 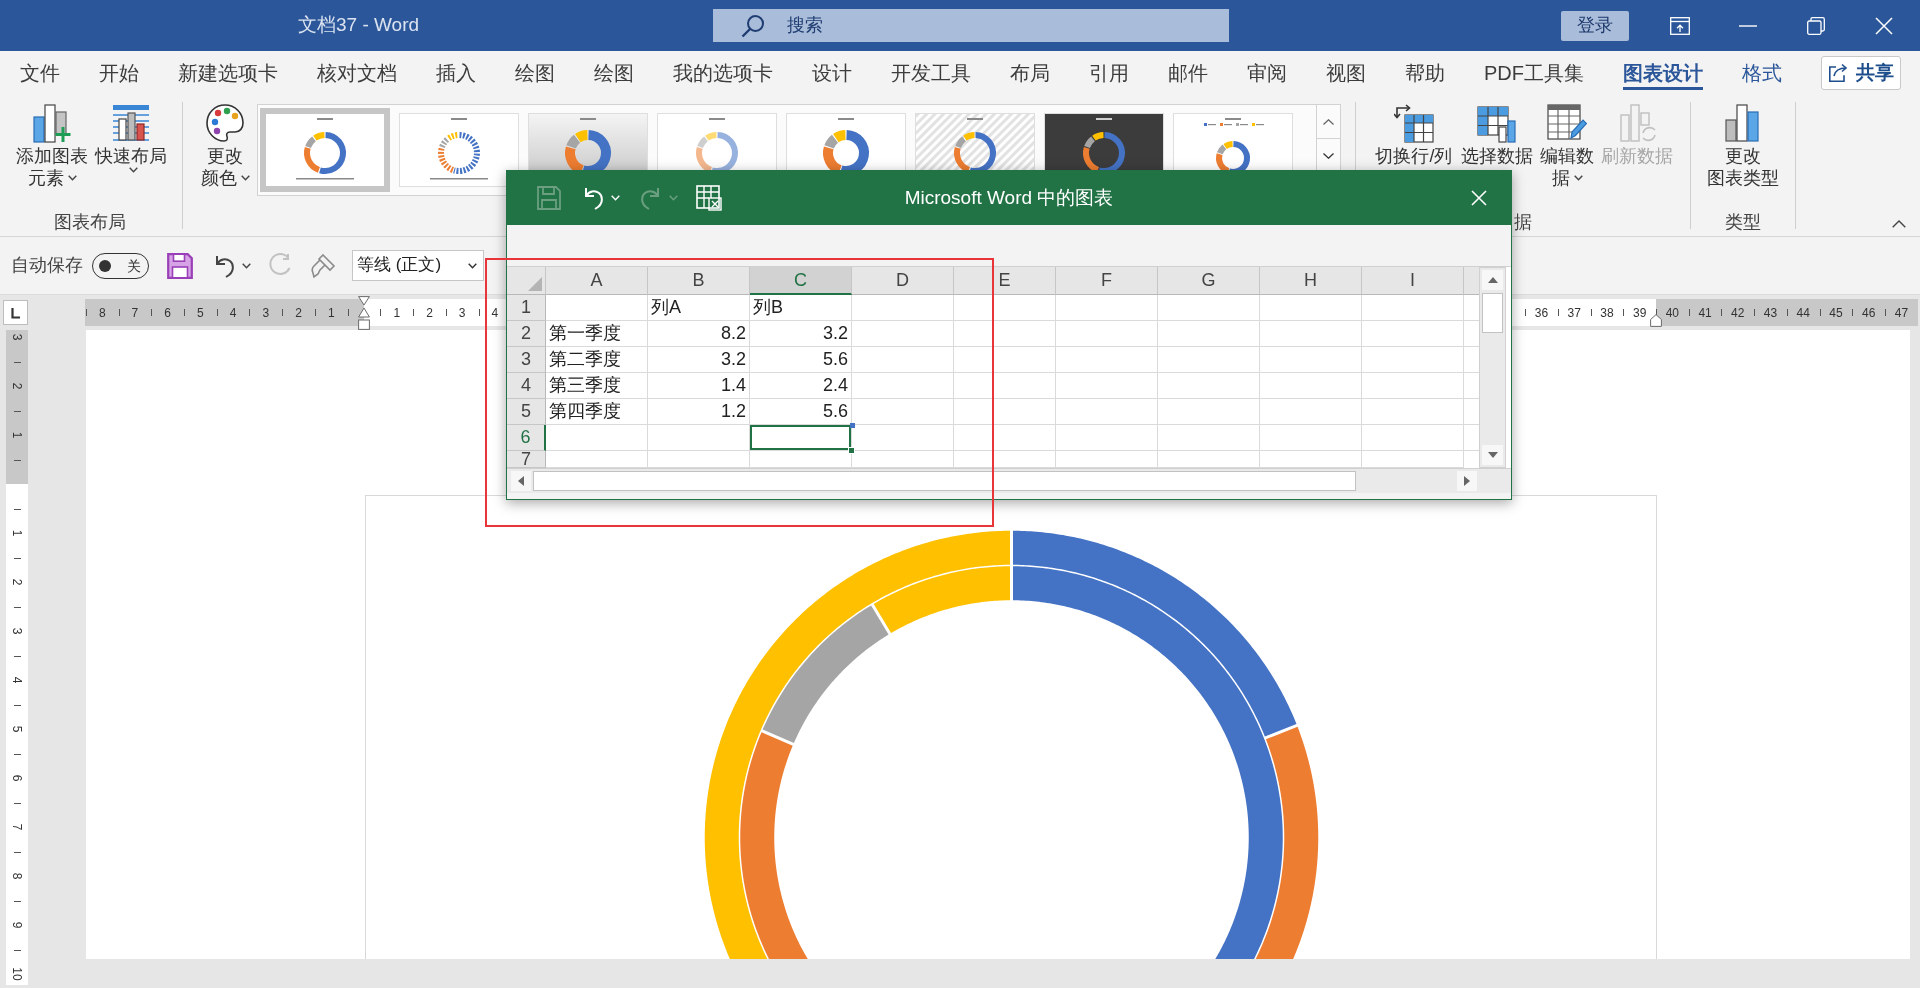 What do you see at coordinates (699, 334) in the screenshot?
I see `sheet-cell: 8.2` at bounding box center [699, 334].